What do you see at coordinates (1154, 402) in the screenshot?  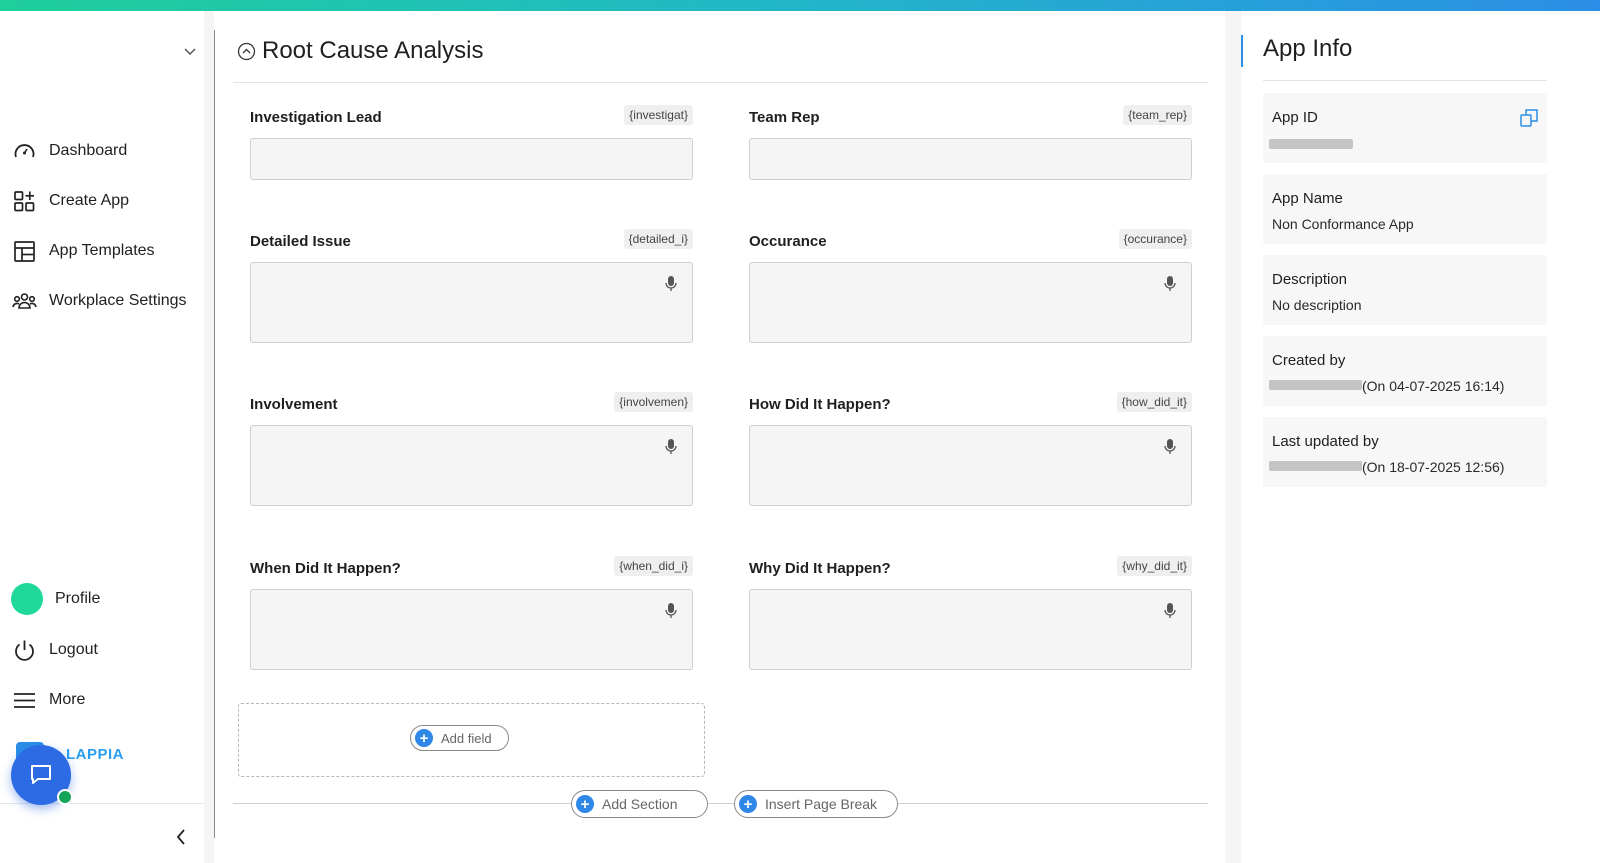 I see `variable-tag: {how_did_it}` at bounding box center [1154, 402].